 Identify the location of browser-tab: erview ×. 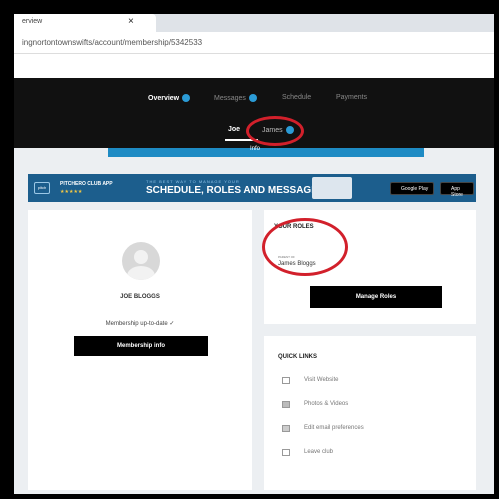
(85, 23).